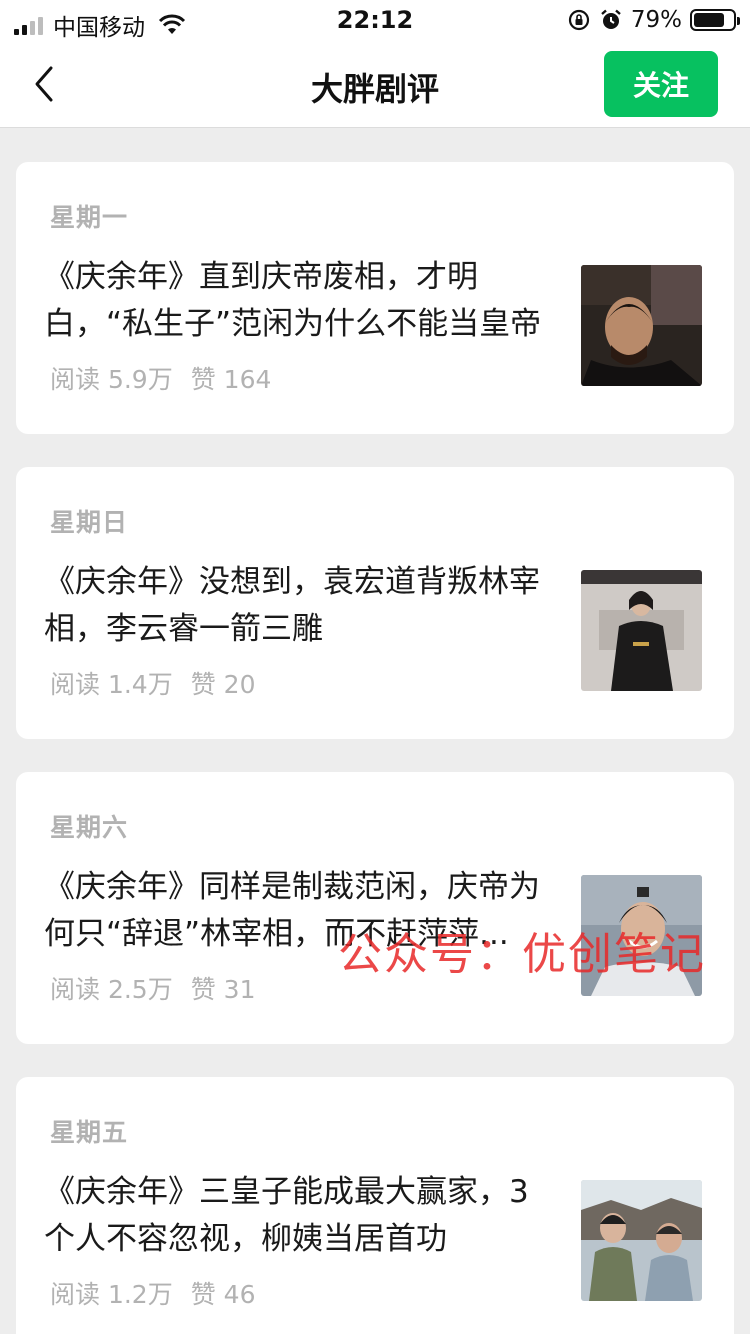 The width and height of the screenshot is (750, 1334). I want to click on read-count: 阅读 5.9万, so click(111, 379).